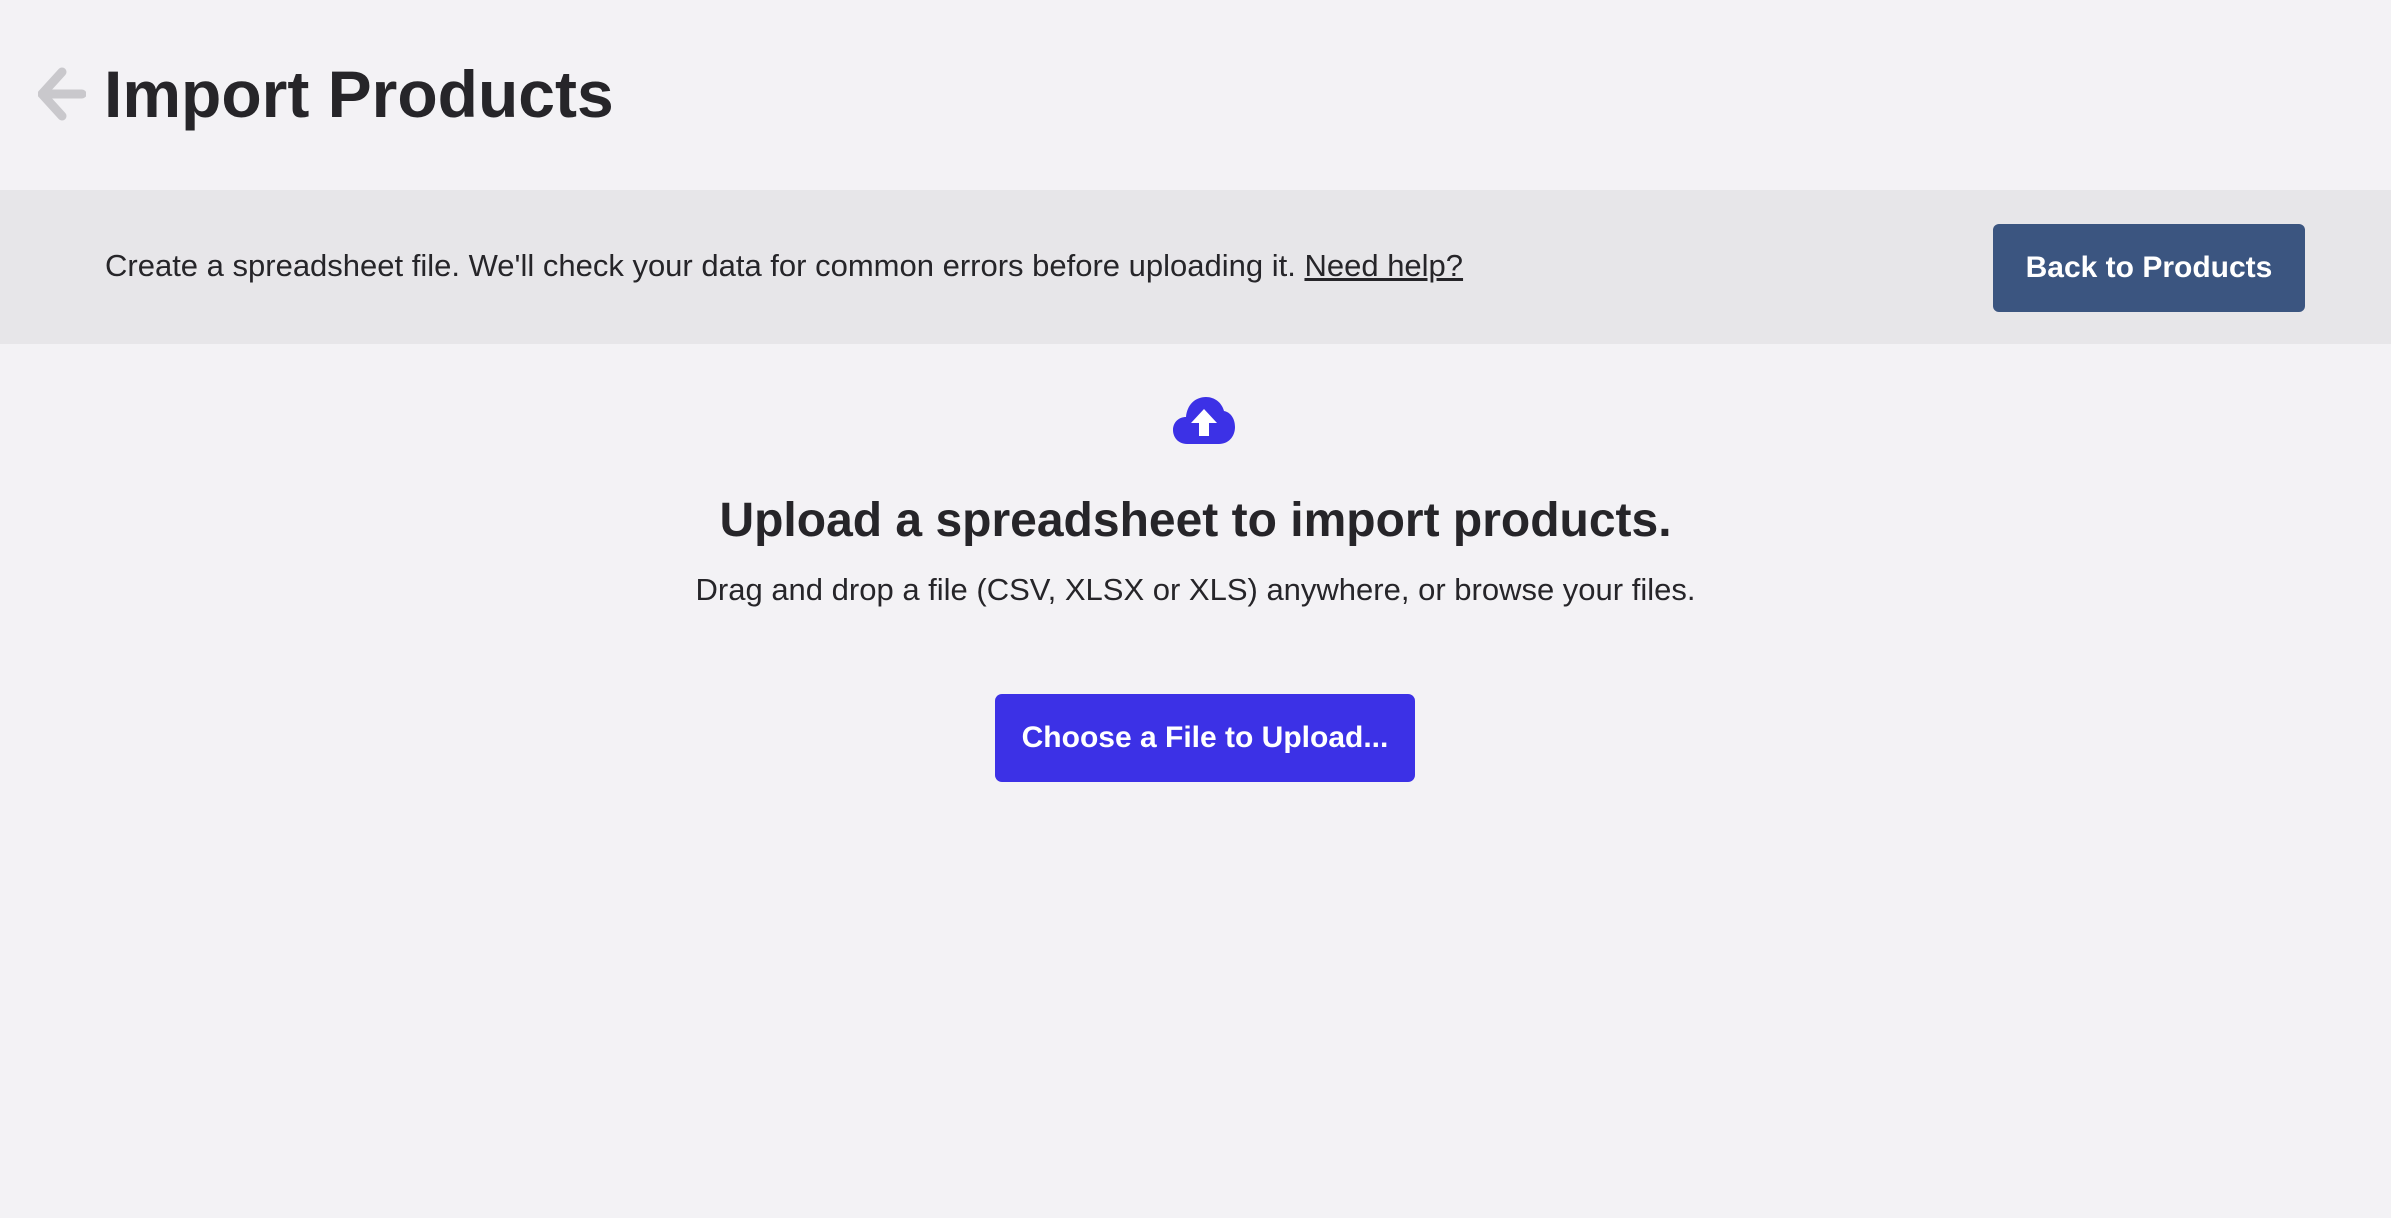 The image size is (2391, 1218). I want to click on upload-title: Upload a spreadsheet to import products., so click(1195, 520).